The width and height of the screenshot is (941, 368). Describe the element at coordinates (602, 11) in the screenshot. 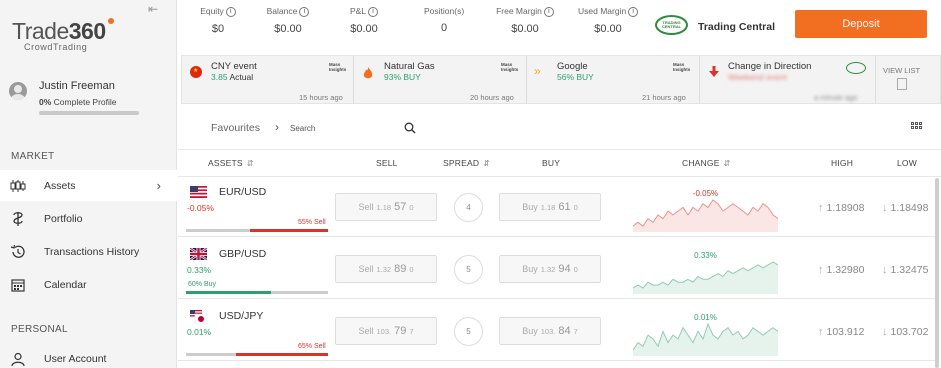

I see `stat-label: Used Margin` at that location.